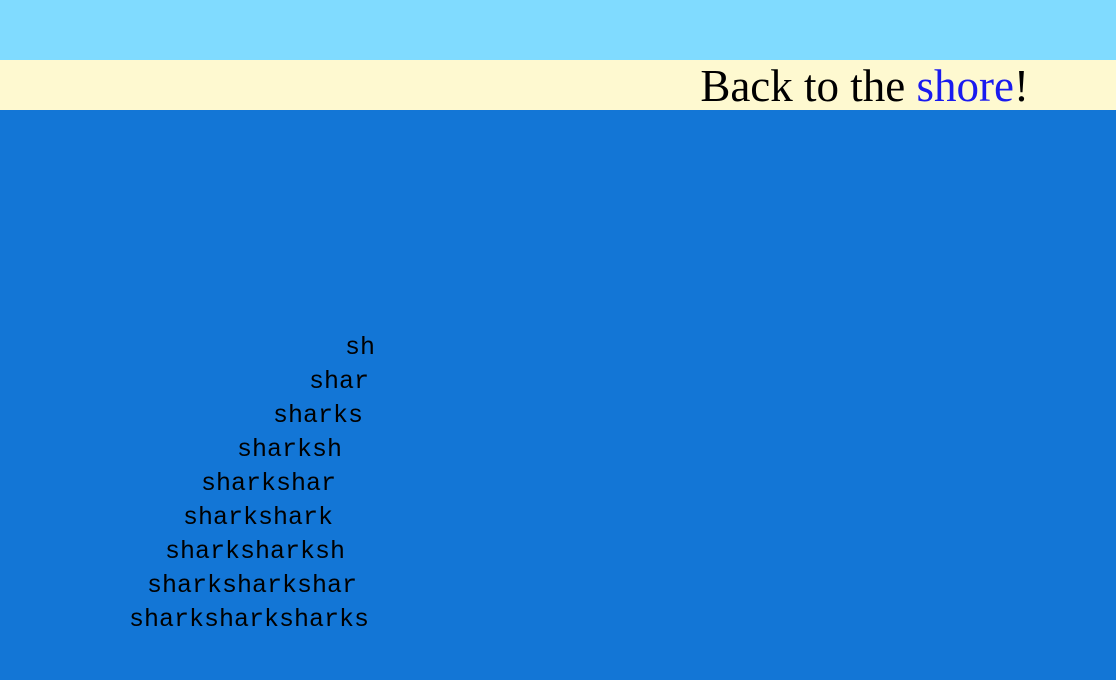 The height and width of the screenshot is (680, 1116). What do you see at coordinates (339, 381) in the screenshot?
I see `shark-line: shar` at bounding box center [339, 381].